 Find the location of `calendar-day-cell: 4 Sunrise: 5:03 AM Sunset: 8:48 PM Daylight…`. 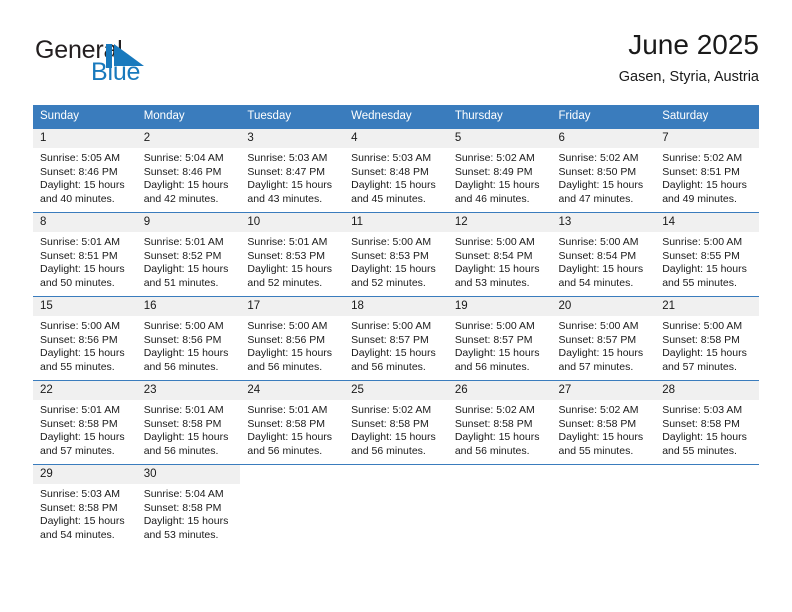

calendar-day-cell: 4 Sunrise: 5:03 AM Sunset: 8:48 PM Daylight… is located at coordinates (396, 170).